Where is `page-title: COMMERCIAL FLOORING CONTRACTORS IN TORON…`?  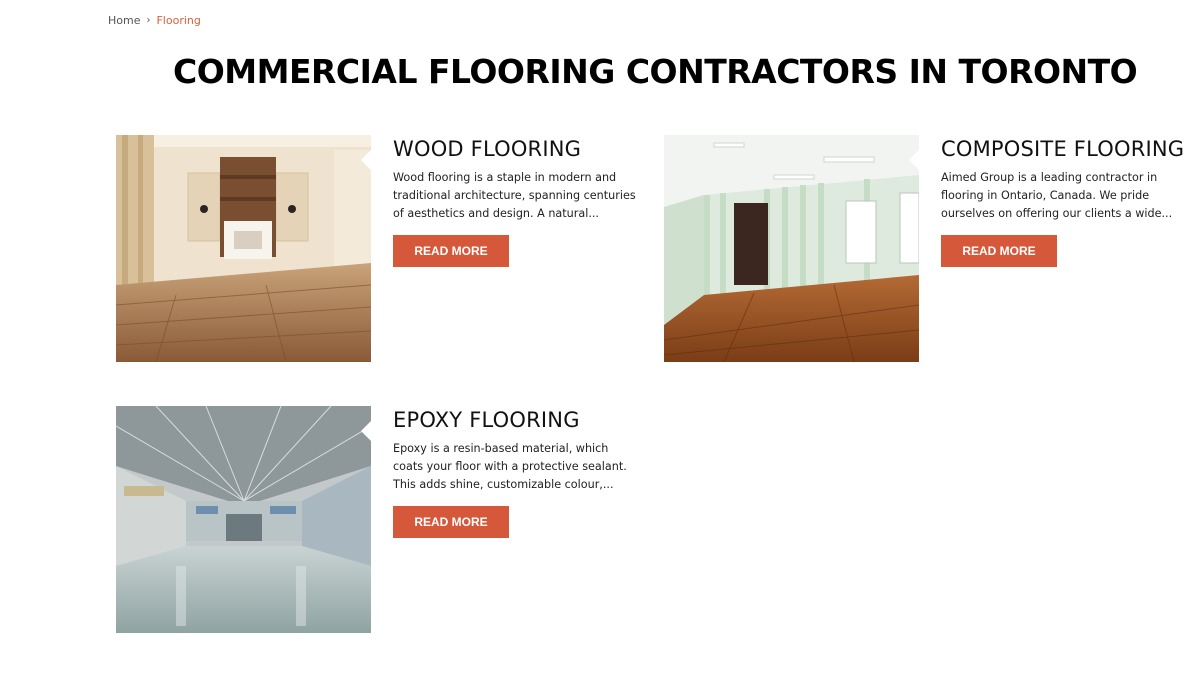 page-title: COMMERCIAL FLOORING CONTRACTORS IN TORON… is located at coordinates (655, 71).